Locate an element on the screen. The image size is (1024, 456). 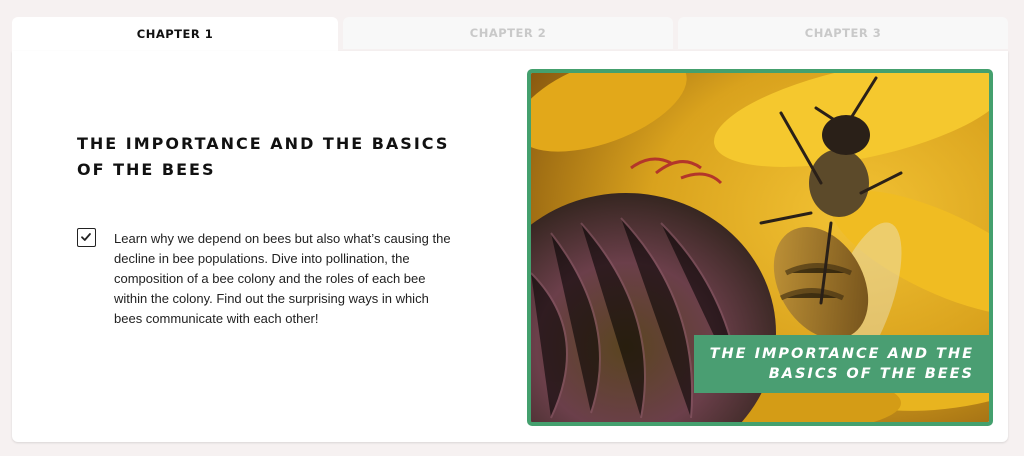
tab-chapter-2: CHAPTER 2 is located at coordinates (508, 33).